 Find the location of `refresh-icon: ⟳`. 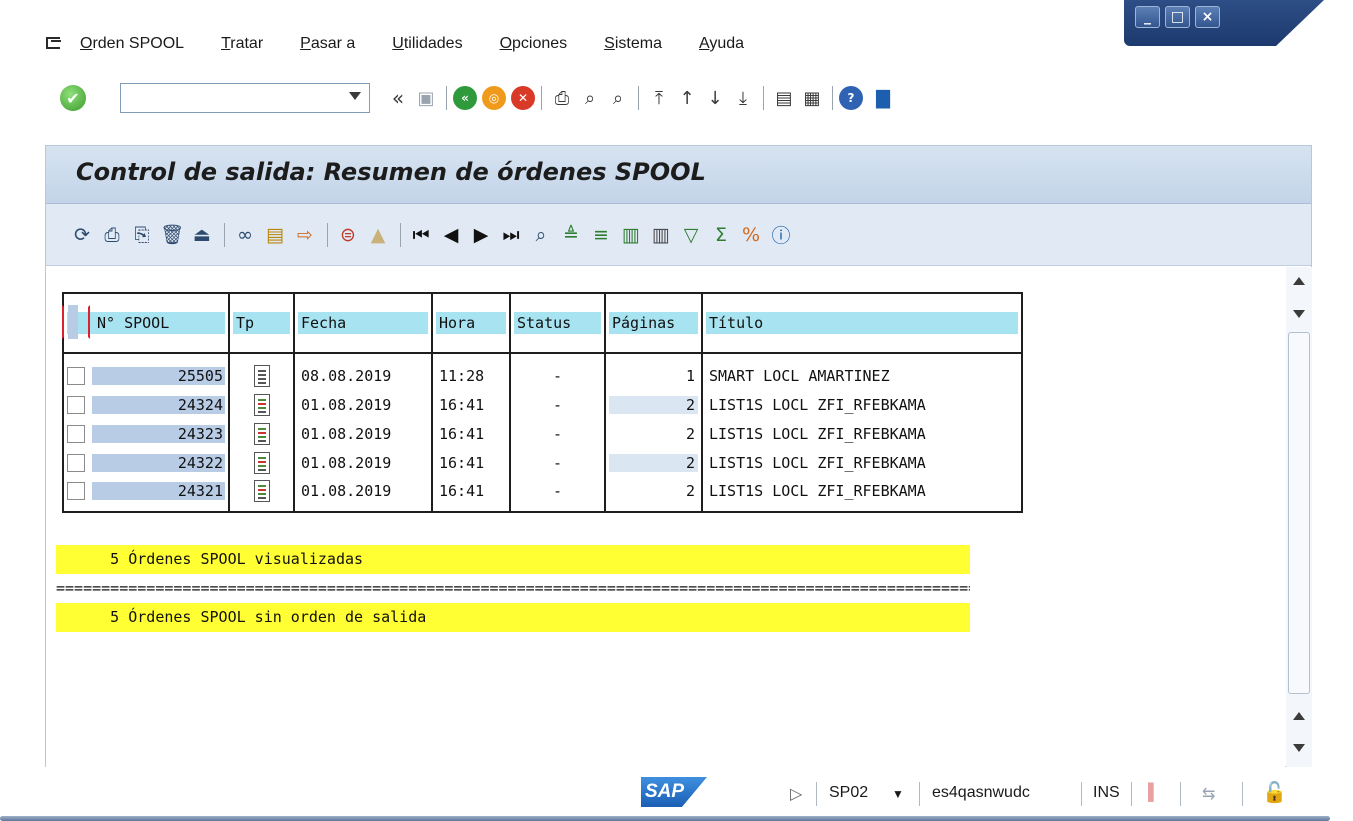

refresh-icon: ⟳ is located at coordinates (82, 235).